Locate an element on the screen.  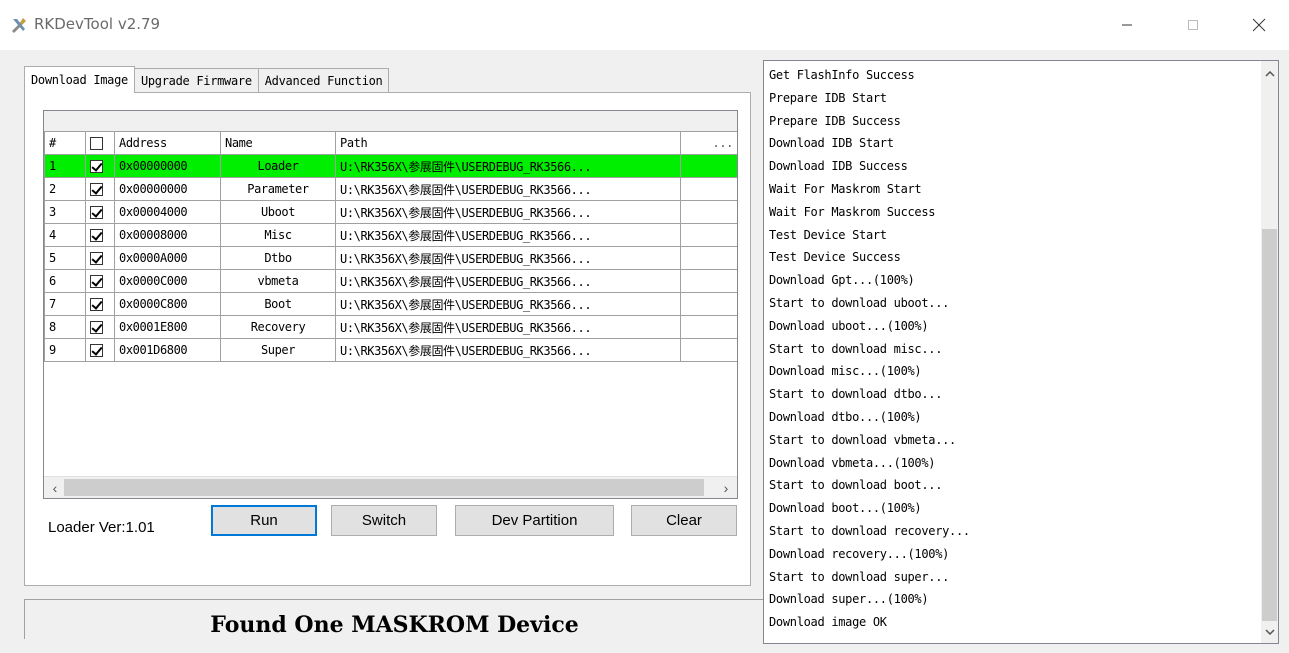
row-index: 6 is located at coordinates (65, 281).